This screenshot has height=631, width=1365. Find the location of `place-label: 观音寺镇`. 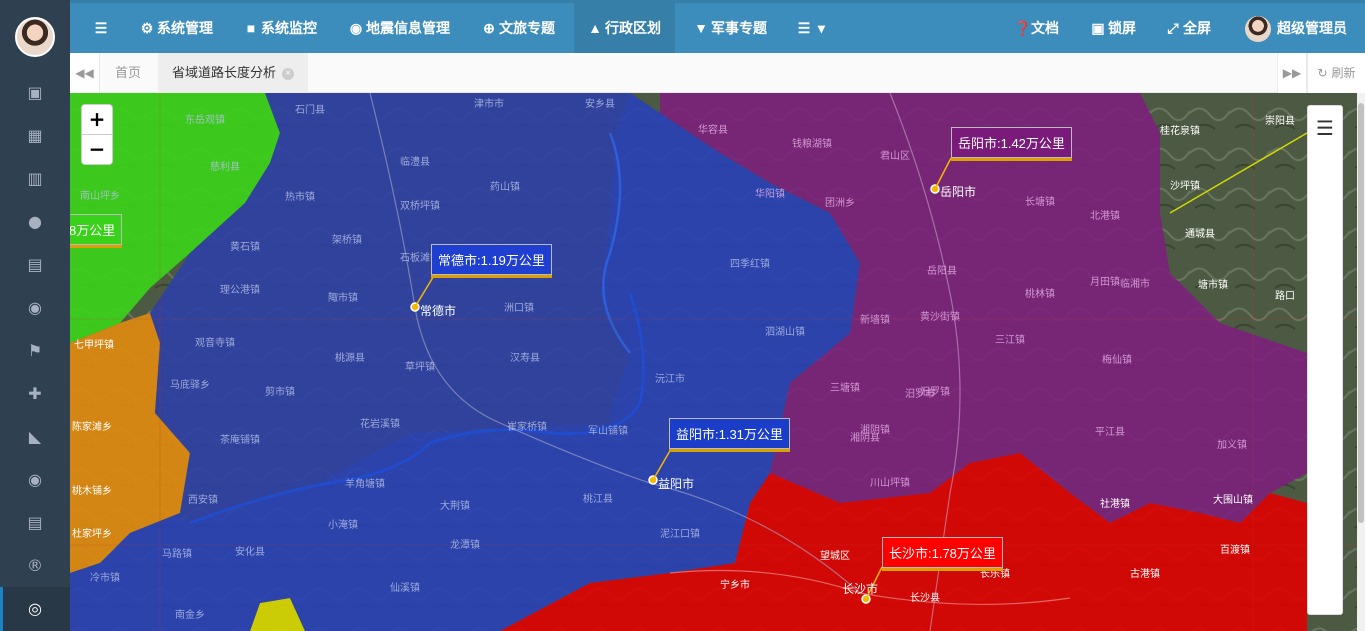

place-label: 观音寺镇 is located at coordinates (215, 343).